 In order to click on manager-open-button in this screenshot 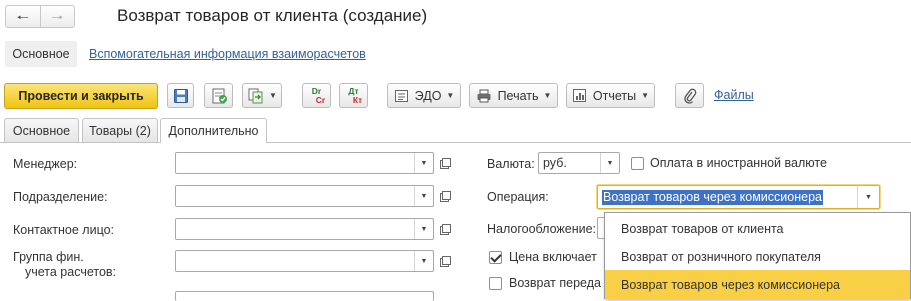, I will do `click(445, 163)`.